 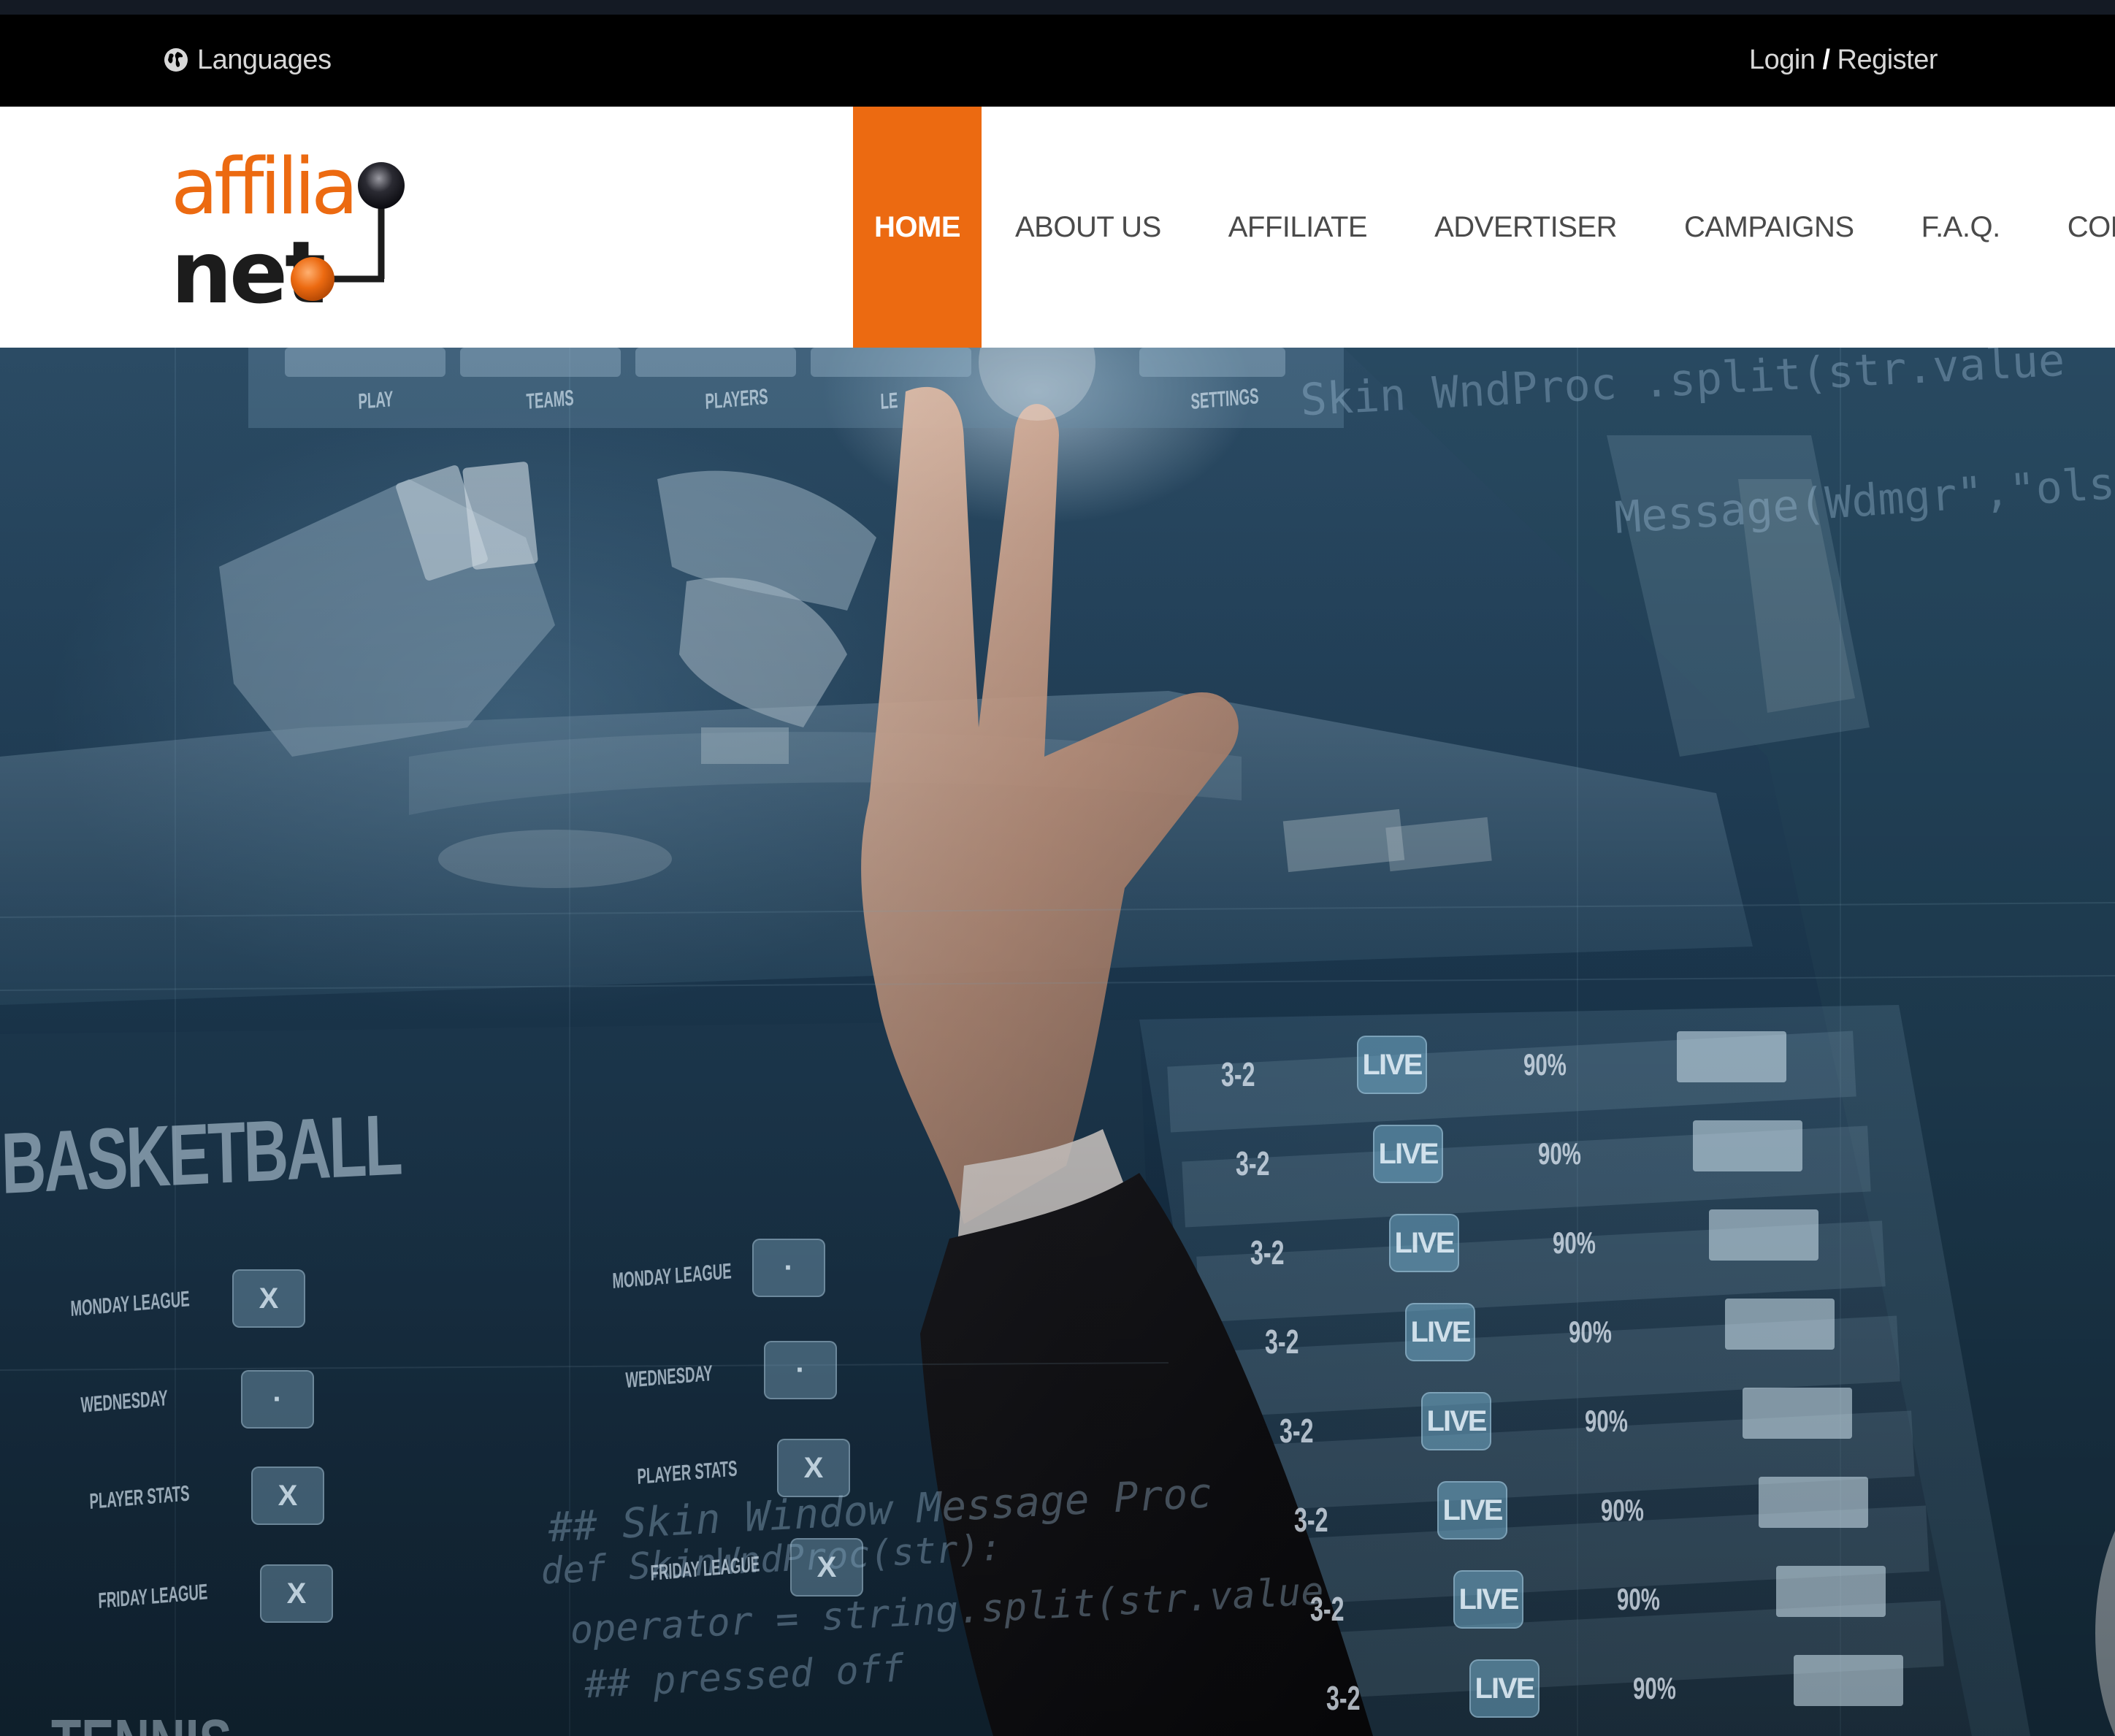 I want to click on globe-icon, so click(x=176, y=60).